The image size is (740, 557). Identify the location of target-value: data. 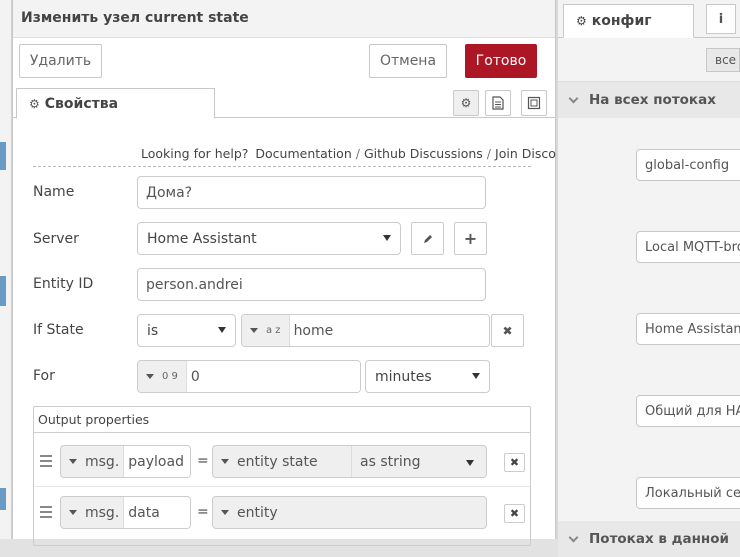
(156, 512).